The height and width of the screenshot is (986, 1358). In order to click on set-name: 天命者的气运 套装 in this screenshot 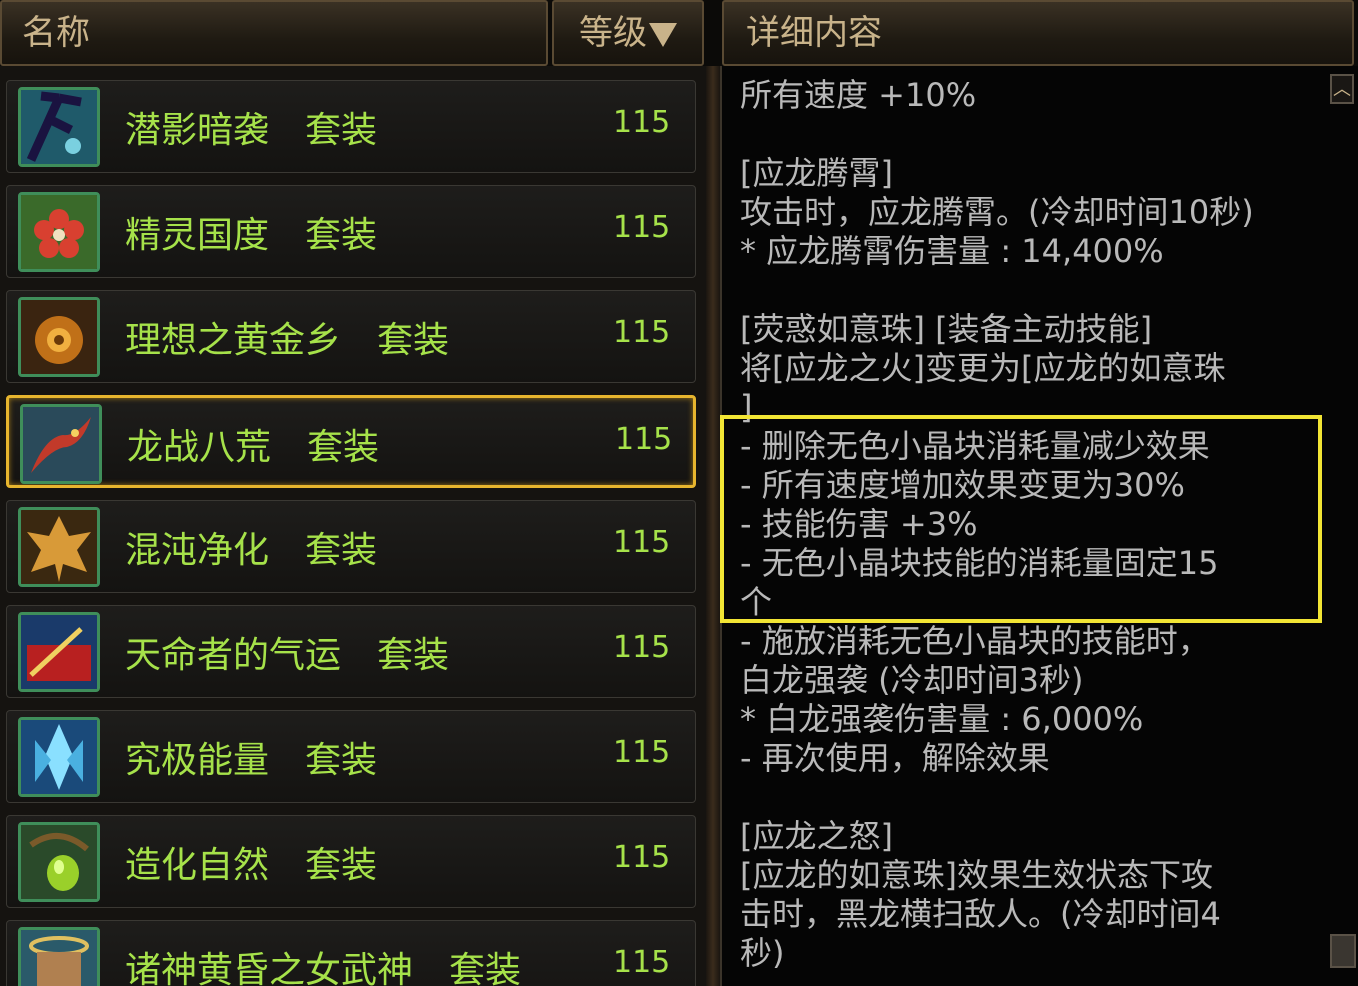, I will do `click(287, 655)`.